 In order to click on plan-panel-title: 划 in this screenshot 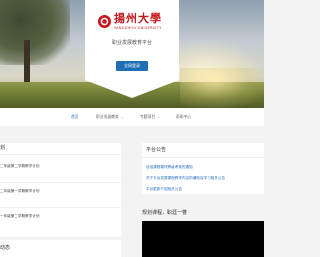, I will do `click(3, 148)`.